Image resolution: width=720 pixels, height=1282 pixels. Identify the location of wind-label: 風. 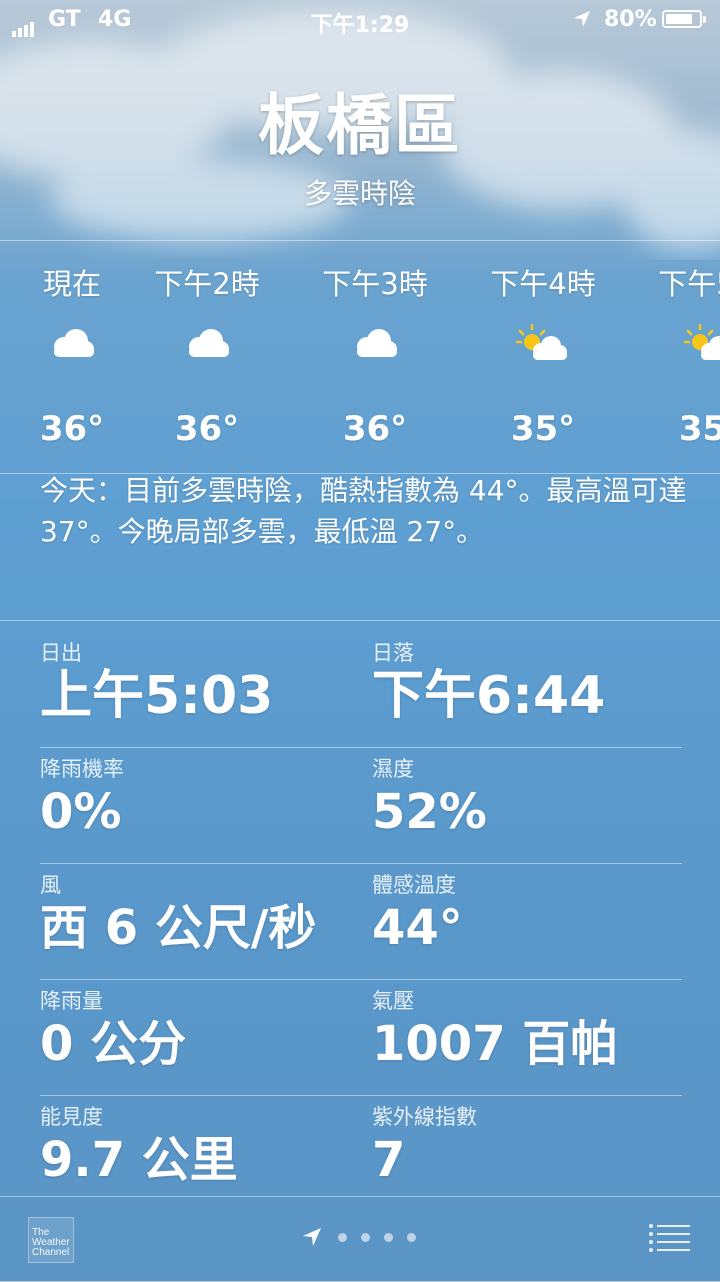
(50, 885).